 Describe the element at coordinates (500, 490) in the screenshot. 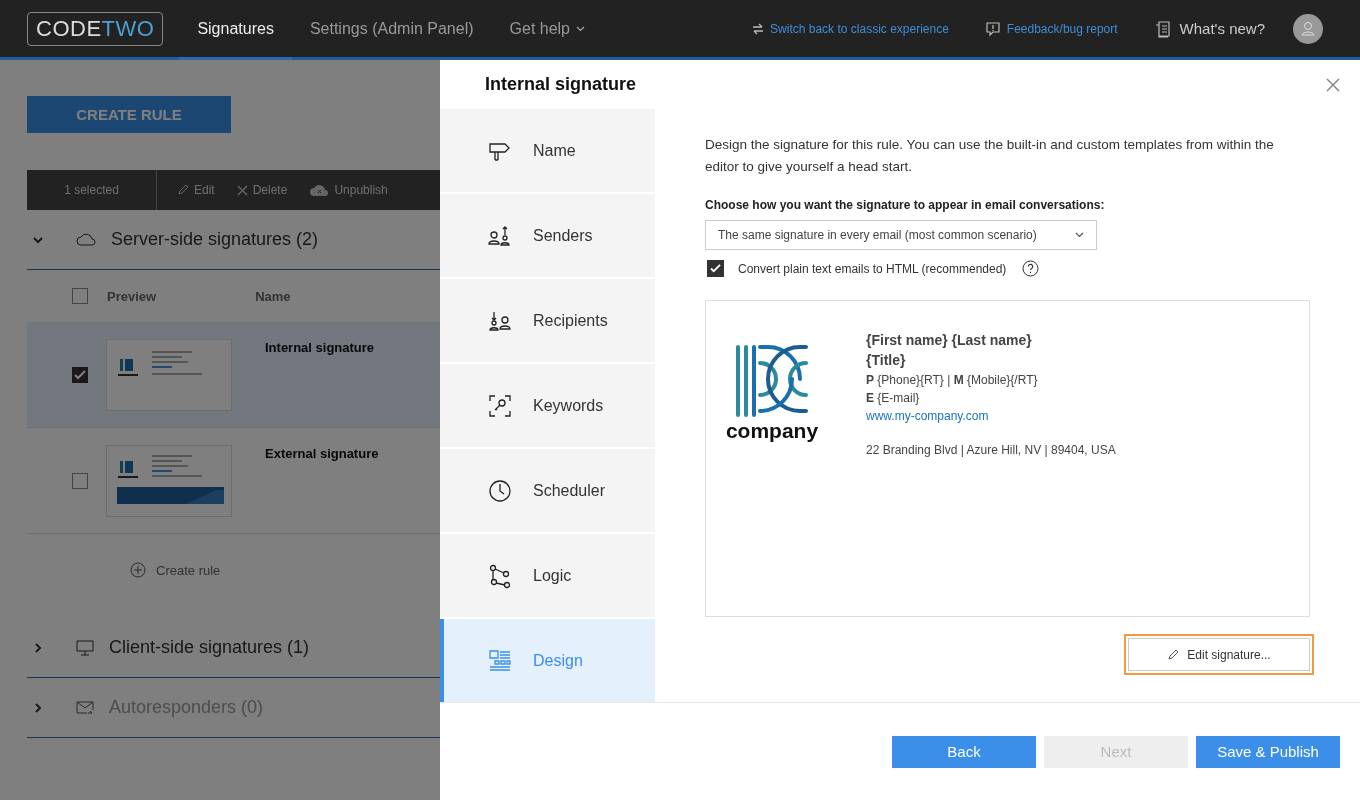

I see `clock-icon` at that location.